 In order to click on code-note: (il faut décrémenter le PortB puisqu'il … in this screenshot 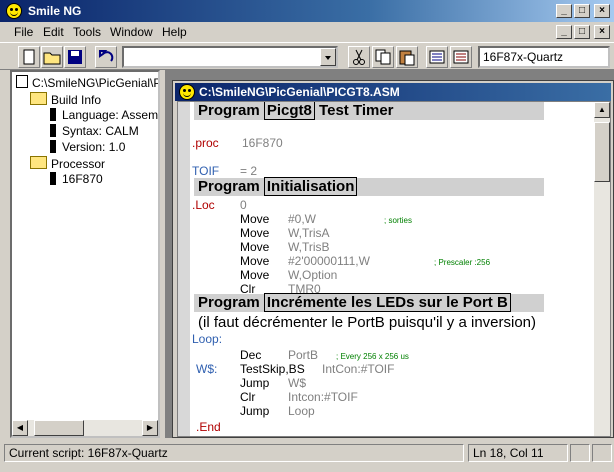, I will do `click(367, 322)`.